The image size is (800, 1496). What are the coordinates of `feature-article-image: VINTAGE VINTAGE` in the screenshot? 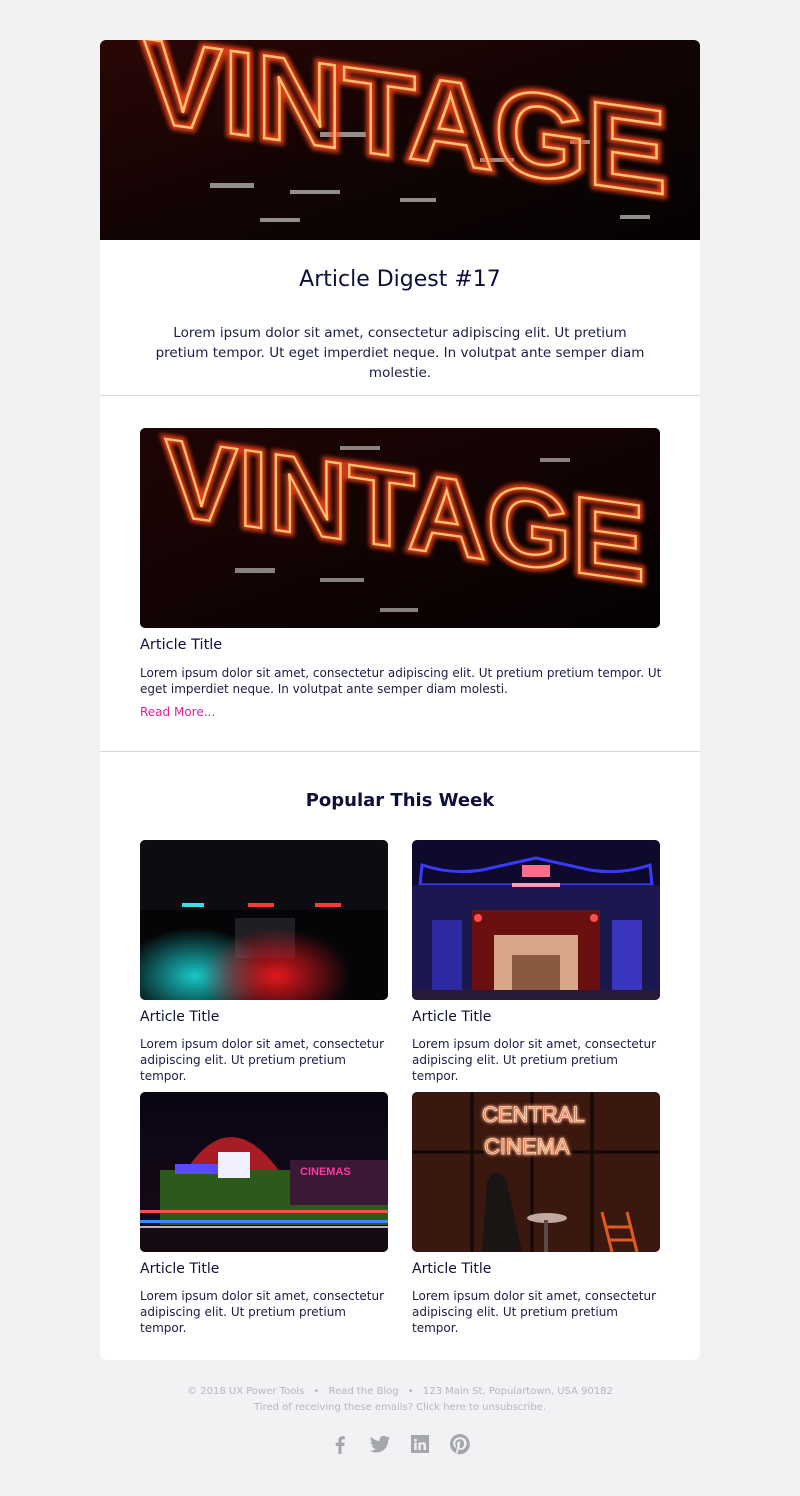 It's located at (400, 528).